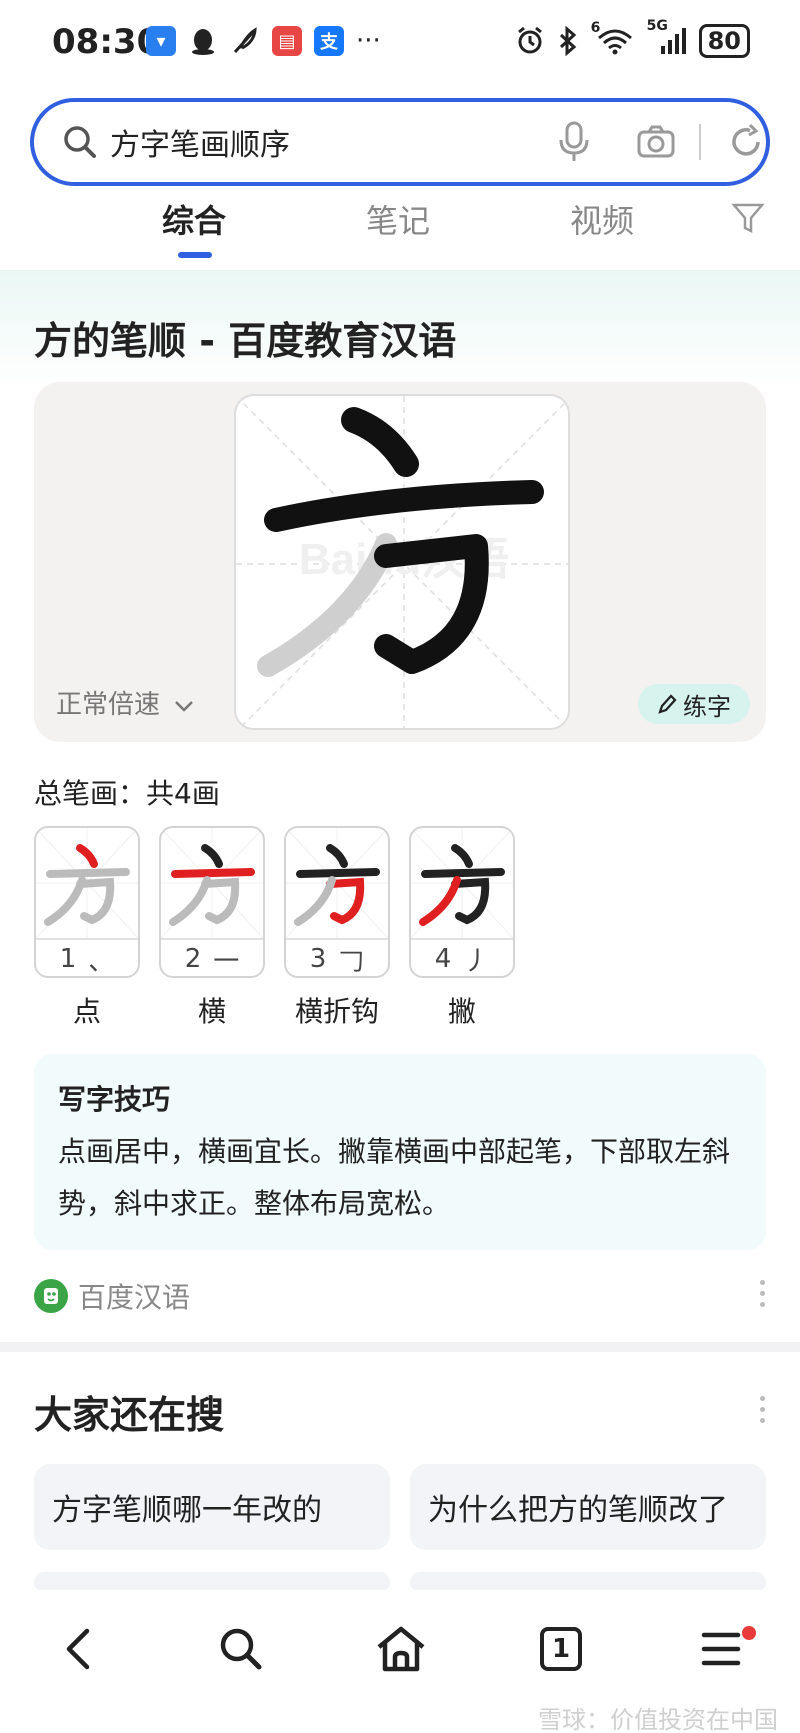  I want to click on stroke-animation-box: Baidu汉语, so click(402, 562).